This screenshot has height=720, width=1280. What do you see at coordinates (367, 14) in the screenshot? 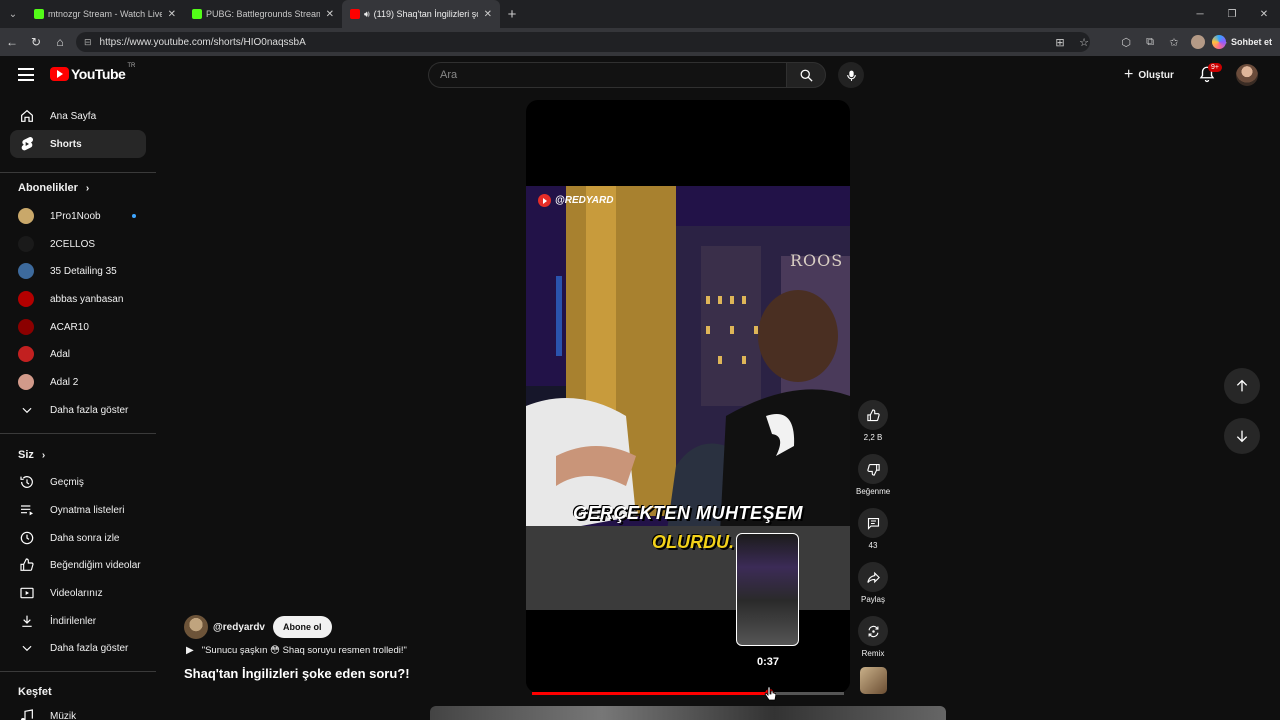
I see `speaker-icon: 🔊︎` at bounding box center [367, 14].